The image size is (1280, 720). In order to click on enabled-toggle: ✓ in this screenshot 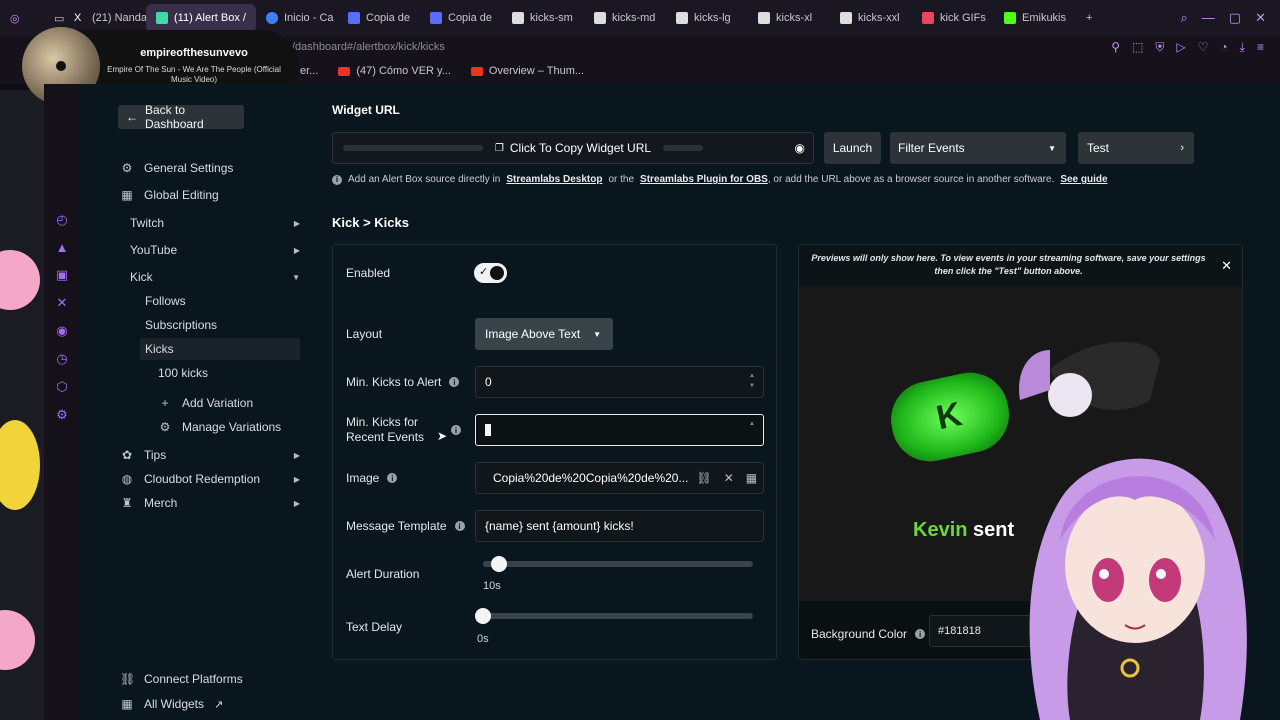, I will do `click(490, 273)`.